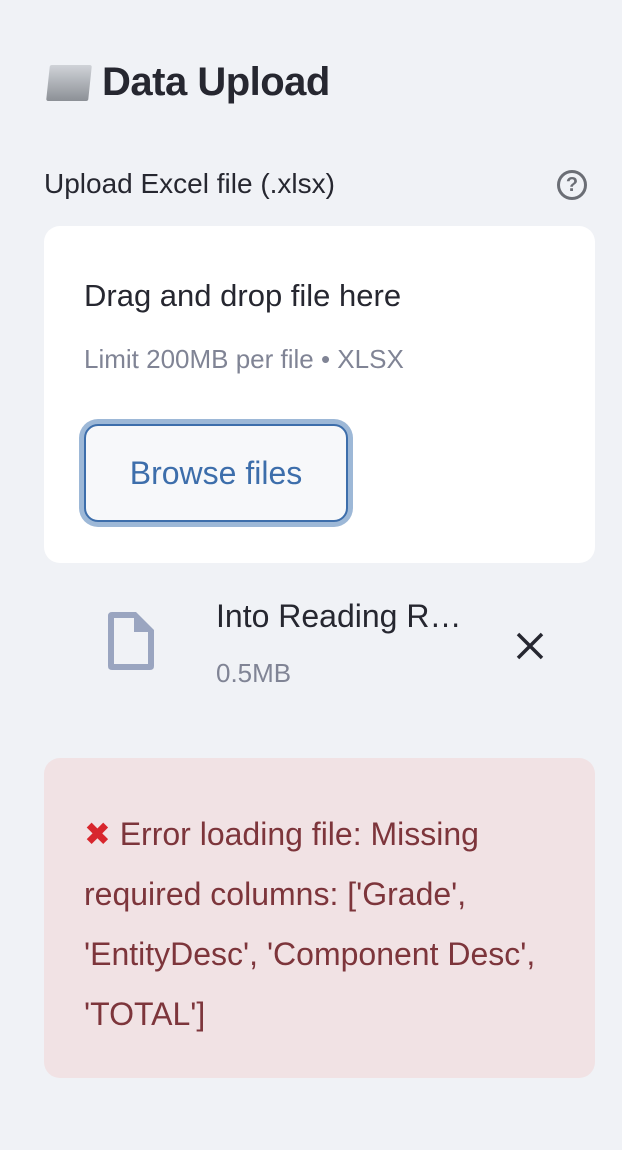 The width and height of the screenshot is (622, 1150). What do you see at coordinates (97, 834) in the screenshot?
I see `error-x-icon: ✖` at bounding box center [97, 834].